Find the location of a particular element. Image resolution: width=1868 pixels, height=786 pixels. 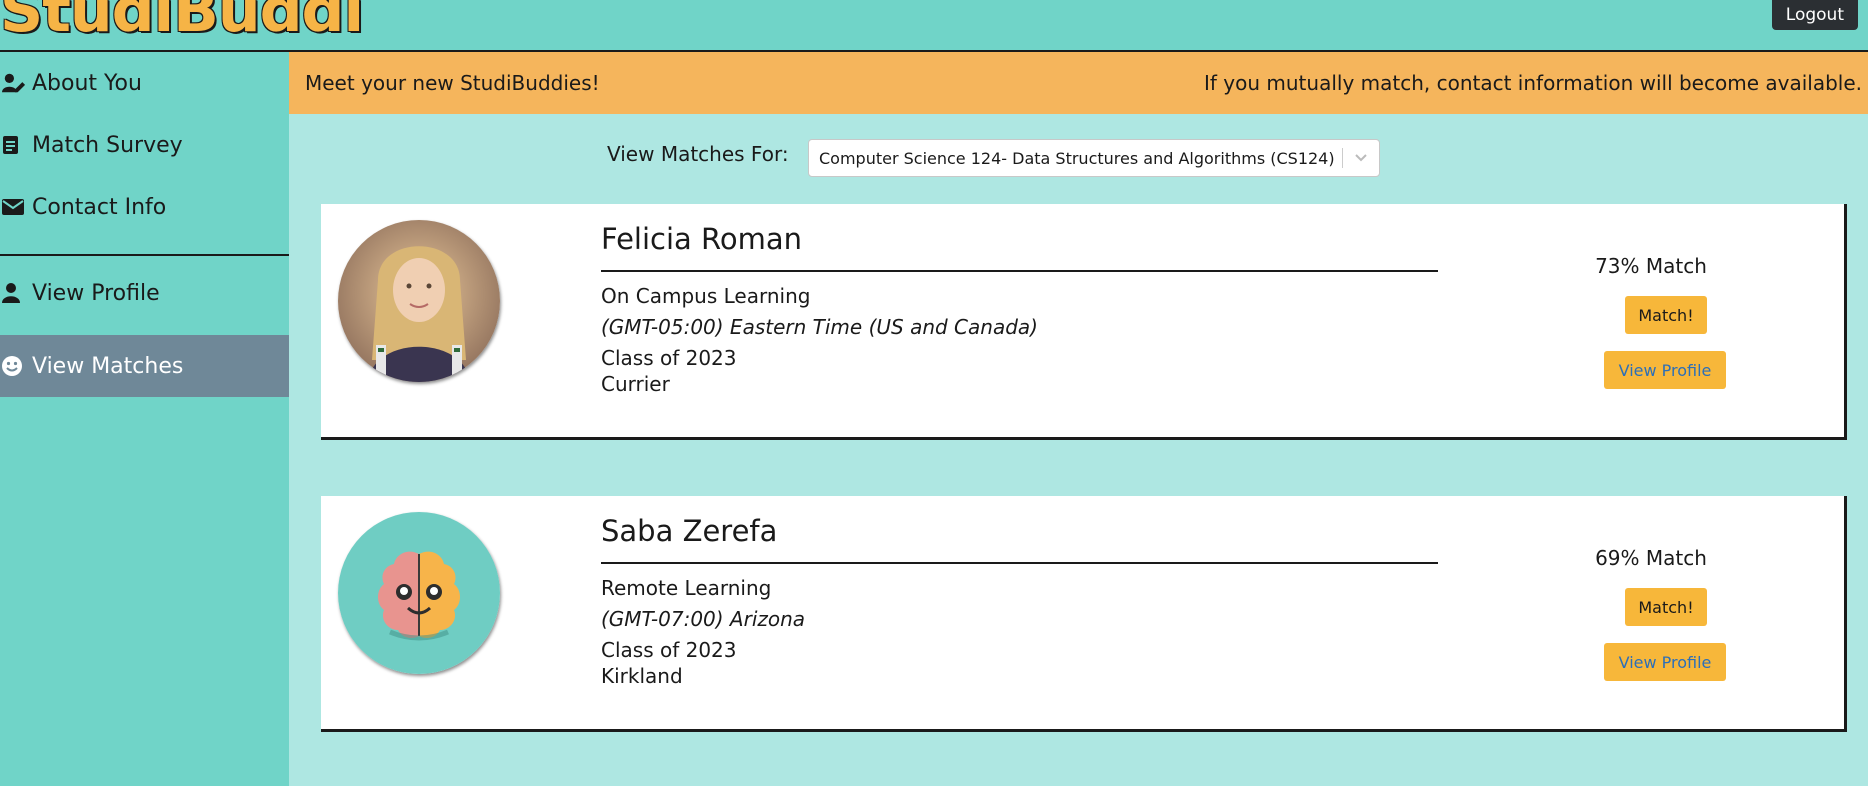

match-name: Felicia Roman is located at coordinates (702, 239).